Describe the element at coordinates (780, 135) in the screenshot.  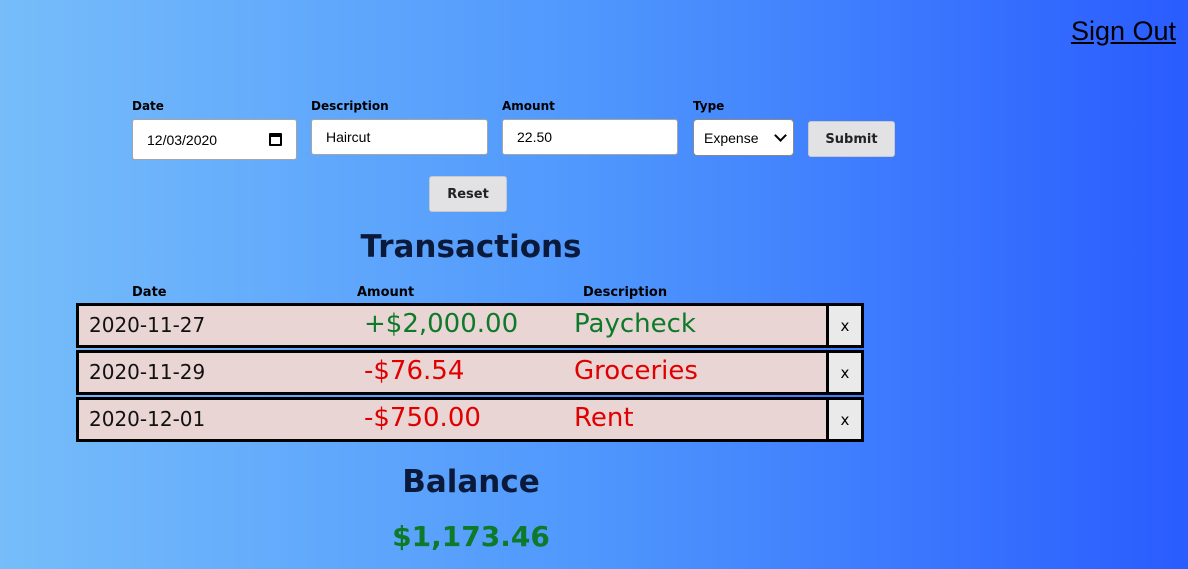
I see `chevron-down-icon` at that location.